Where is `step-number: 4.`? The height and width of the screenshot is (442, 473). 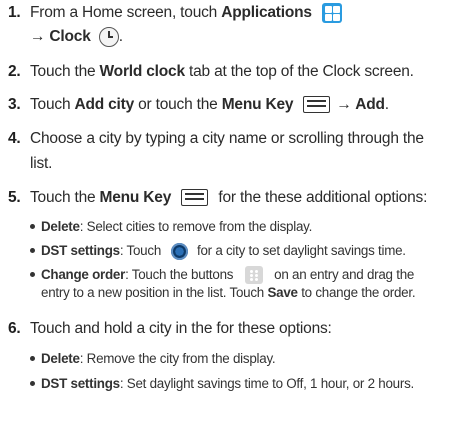 step-number: 4. is located at coordinates (14, 138).